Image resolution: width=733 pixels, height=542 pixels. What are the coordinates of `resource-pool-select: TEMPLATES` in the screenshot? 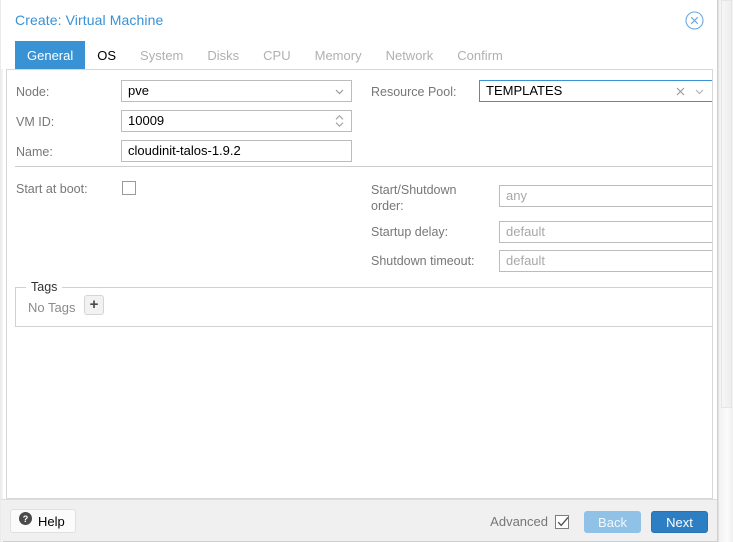 It's located at (595, 91).